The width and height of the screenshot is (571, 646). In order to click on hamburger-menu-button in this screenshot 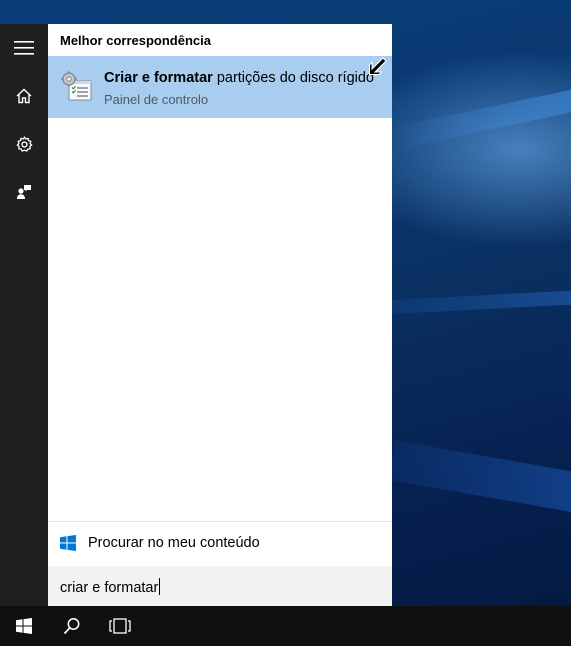, I will do `click(24, 48)`.